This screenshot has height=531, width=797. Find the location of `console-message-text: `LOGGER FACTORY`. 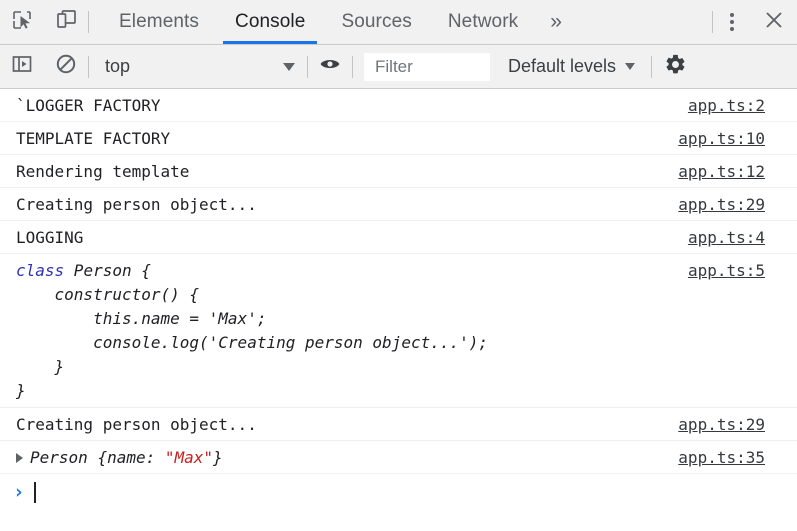

console-message-text: `LOGGER FACTORY is located at coordinates (88, 105).